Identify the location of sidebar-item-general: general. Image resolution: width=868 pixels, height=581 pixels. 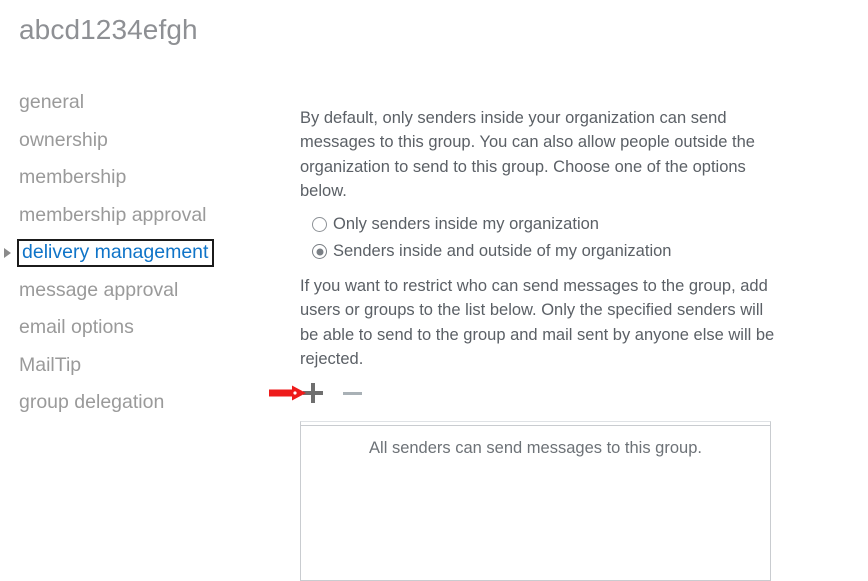
(140, 103).